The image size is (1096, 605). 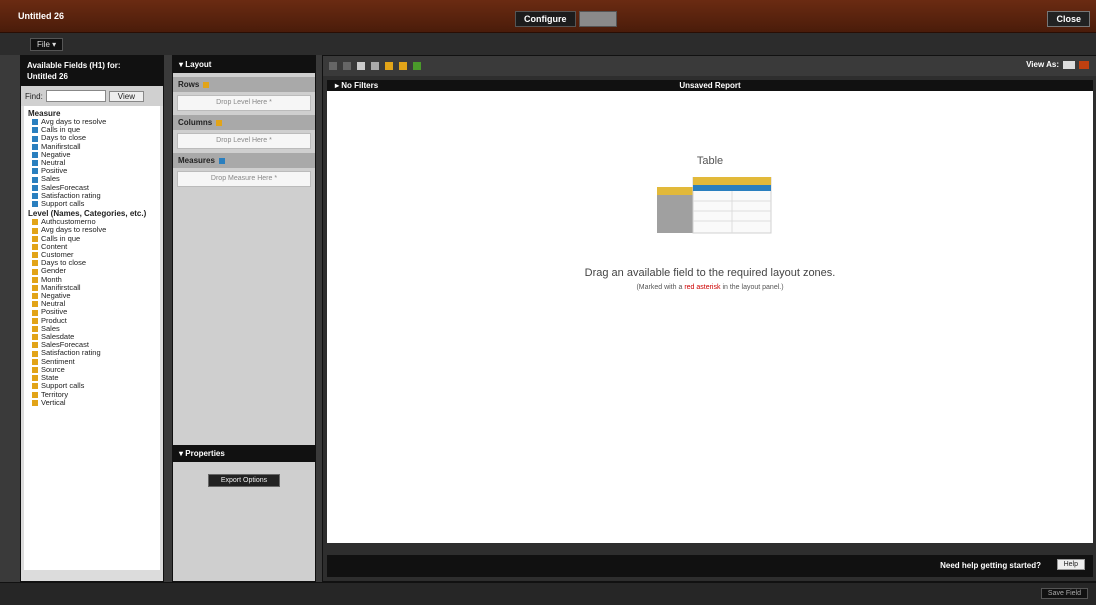 What do you see at coordinates (75, 96) in the screenshot?
I see `find-input` at bounding box center [75, 96].